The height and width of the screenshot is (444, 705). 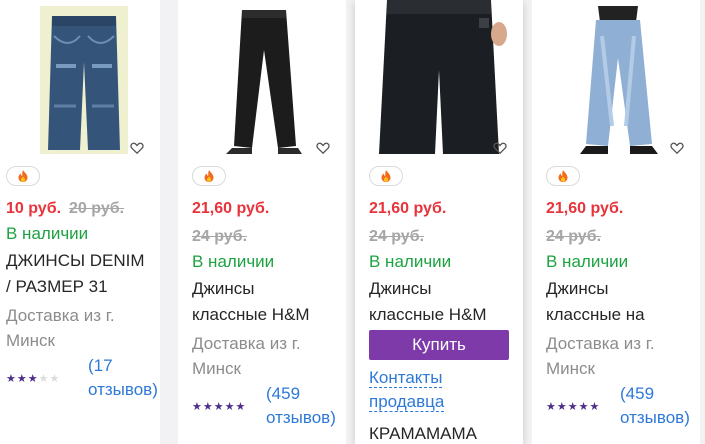 I want to click on buy-button: Купить, so click(x=439, y=345).